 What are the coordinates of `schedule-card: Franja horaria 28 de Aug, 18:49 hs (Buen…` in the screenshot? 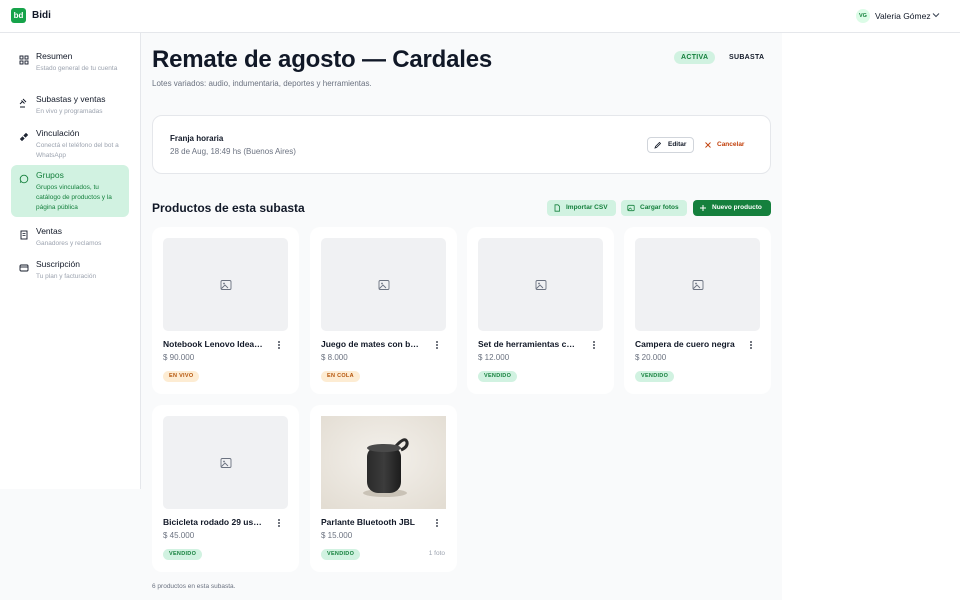 It's located at (461, 144).